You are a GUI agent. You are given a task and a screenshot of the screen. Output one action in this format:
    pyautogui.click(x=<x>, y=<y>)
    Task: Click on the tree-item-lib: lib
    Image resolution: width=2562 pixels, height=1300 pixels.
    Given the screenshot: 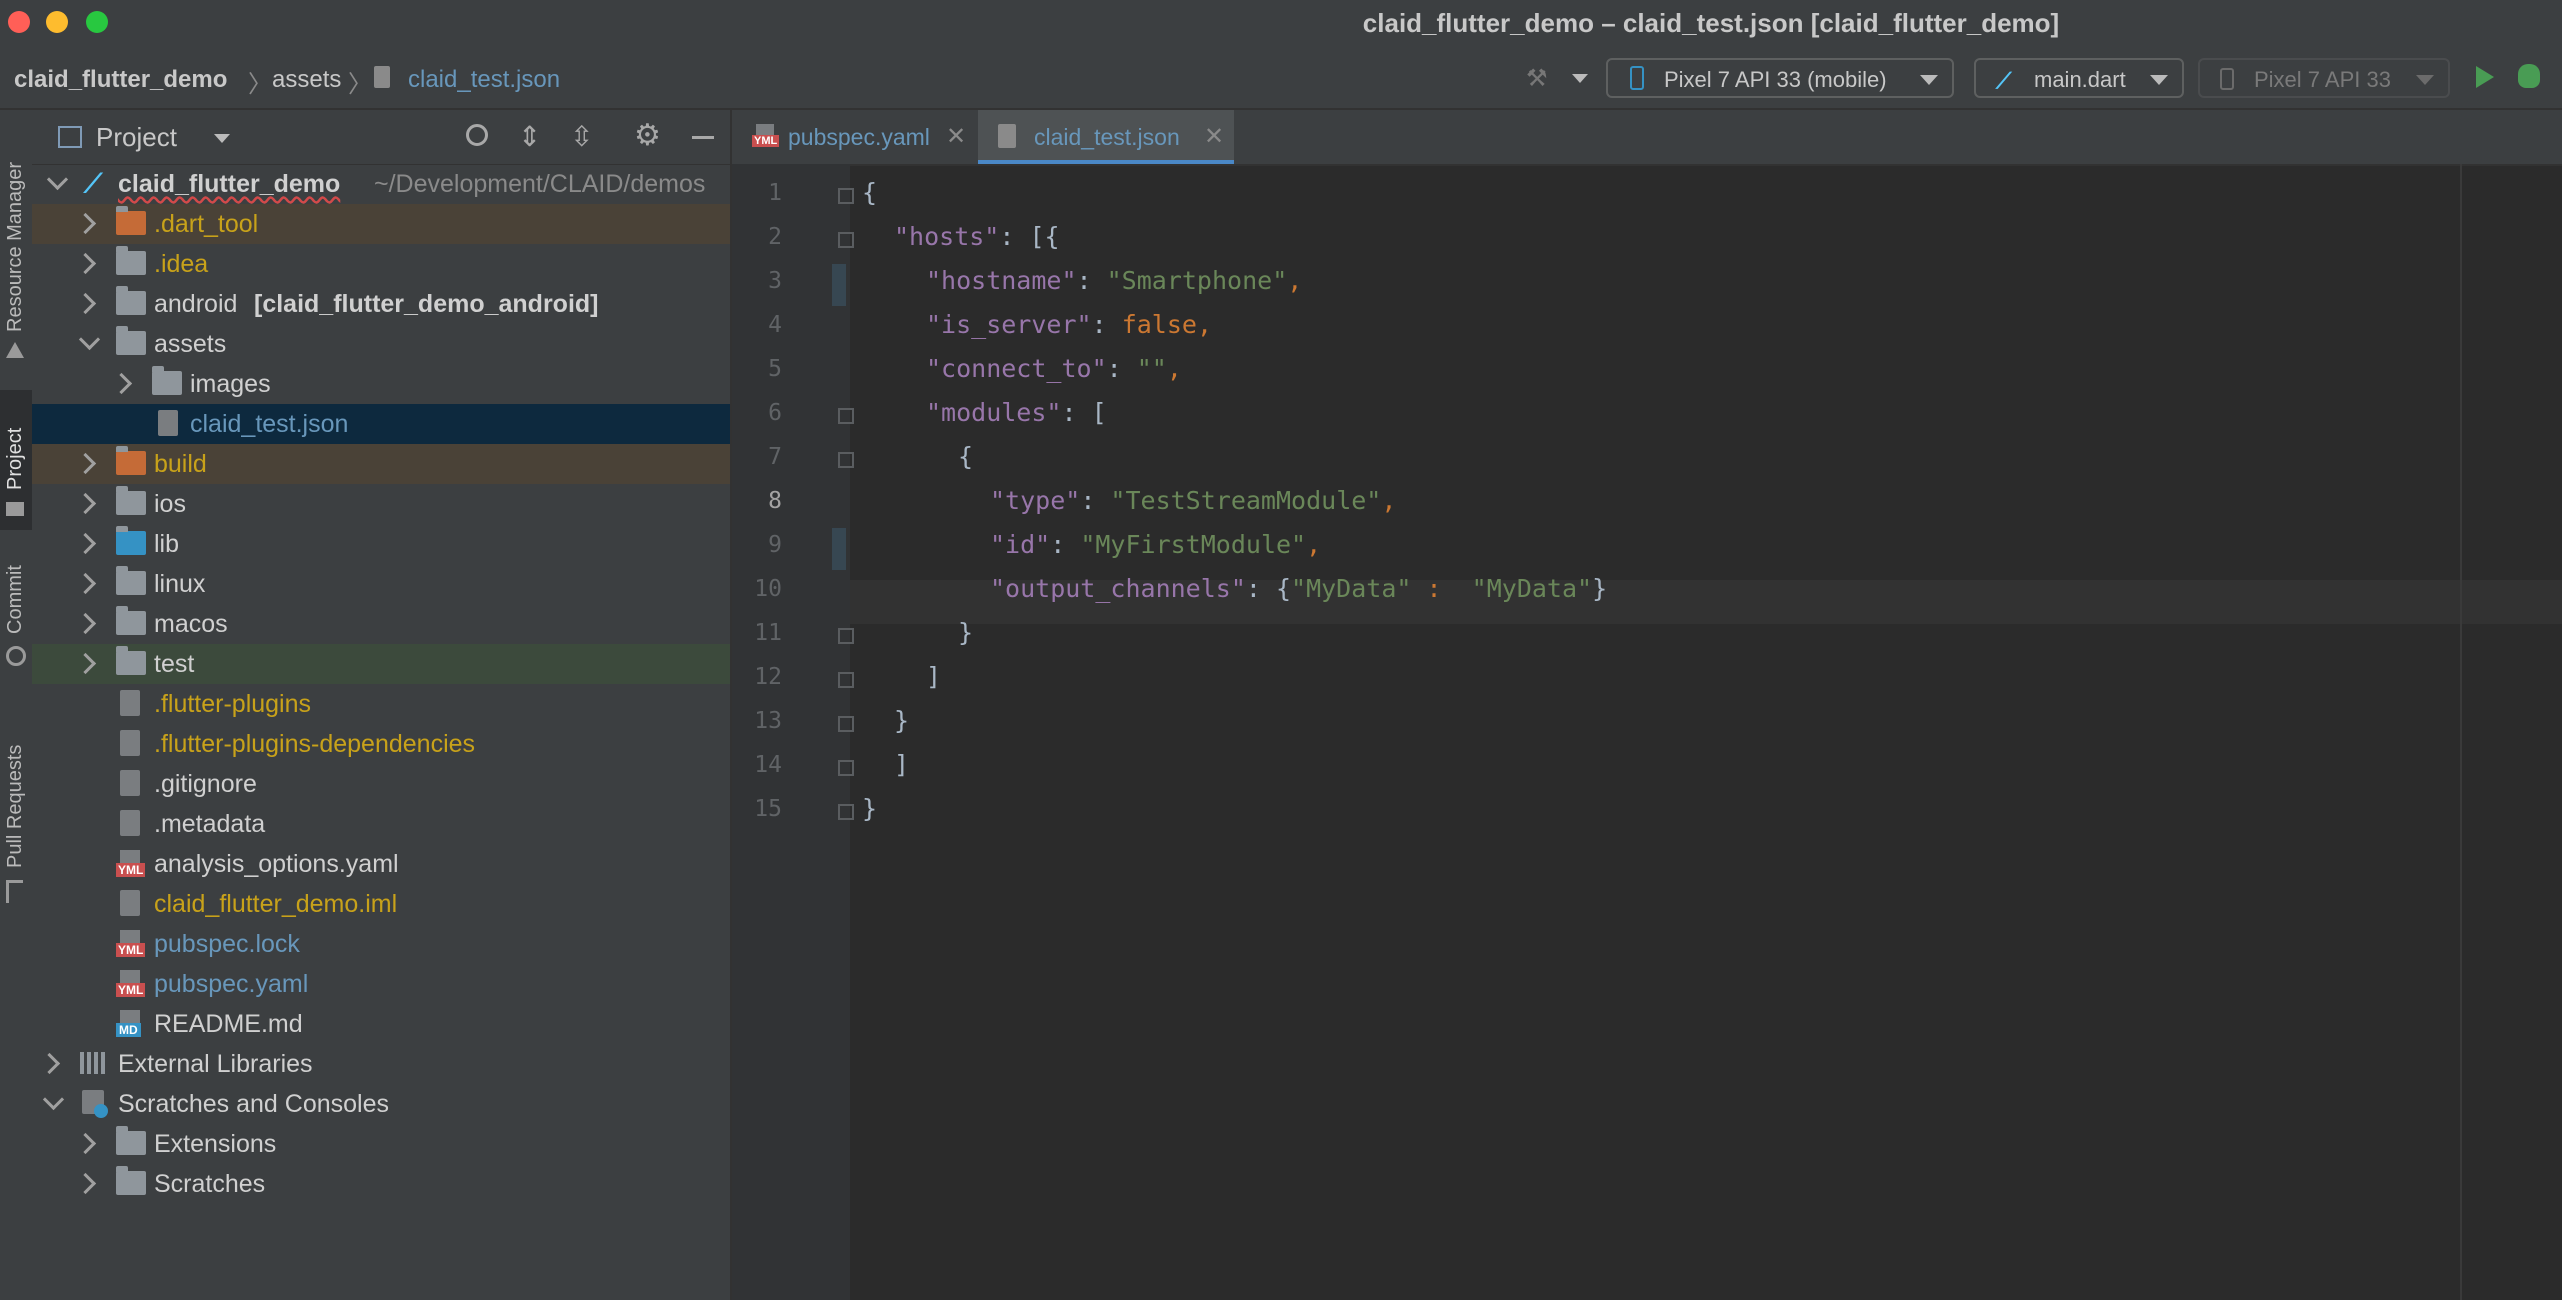 What is the action you would take?
    pyautogui.click(x=381, y=544)
    